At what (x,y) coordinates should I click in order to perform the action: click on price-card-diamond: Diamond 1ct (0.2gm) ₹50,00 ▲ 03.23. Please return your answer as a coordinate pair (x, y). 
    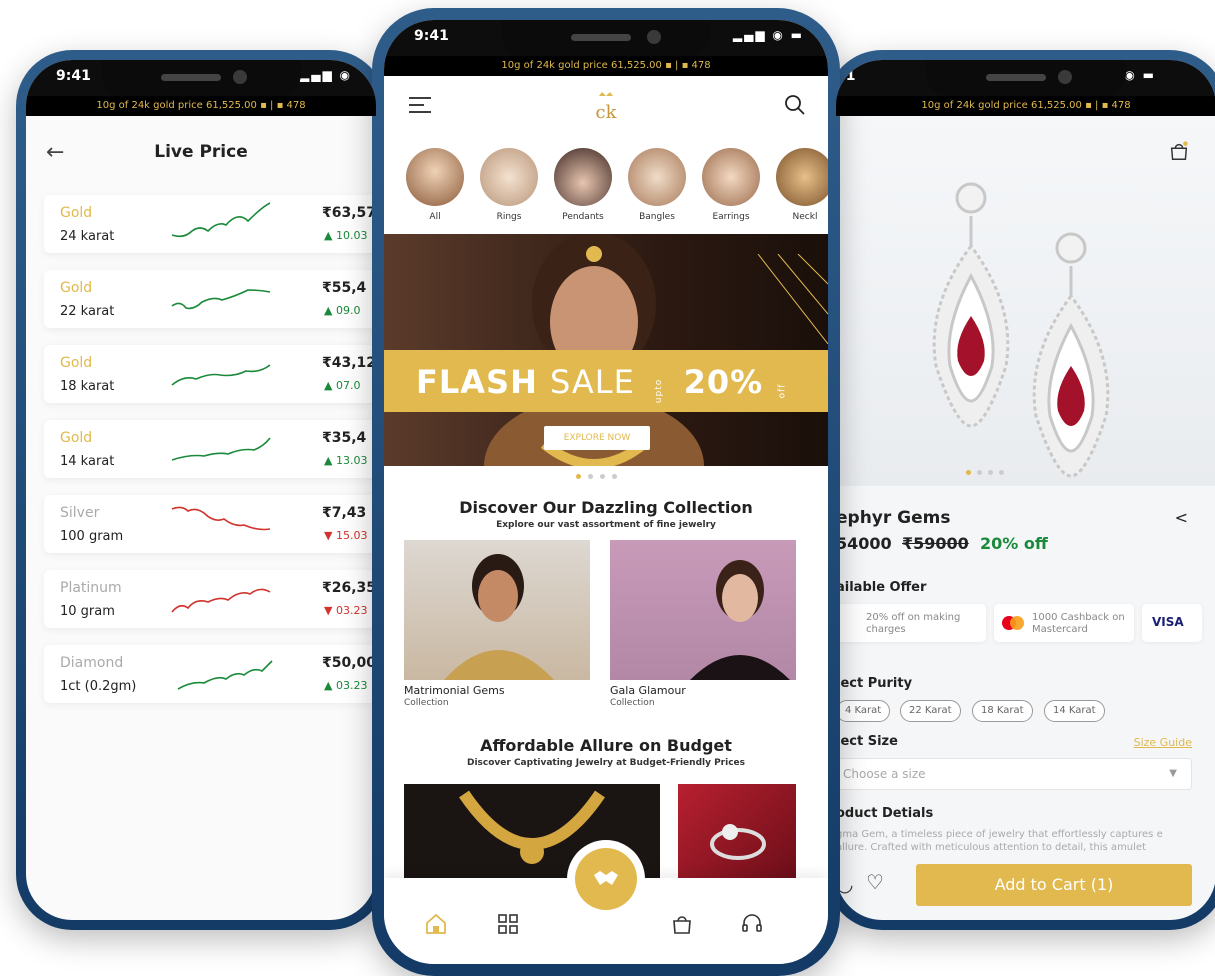
    Looking at the image, I should click on (210, 674).